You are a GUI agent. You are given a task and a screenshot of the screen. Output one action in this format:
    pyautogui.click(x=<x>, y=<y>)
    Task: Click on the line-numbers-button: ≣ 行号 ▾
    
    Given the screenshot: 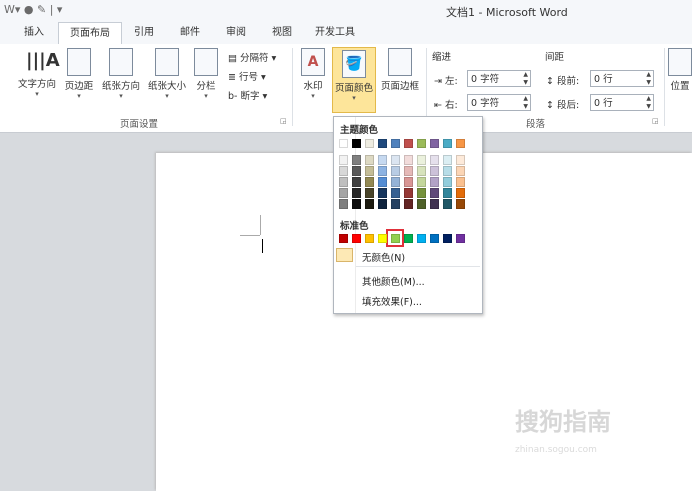 What is the action you would take?
    pyautogui.click(x=247, y=76)
    